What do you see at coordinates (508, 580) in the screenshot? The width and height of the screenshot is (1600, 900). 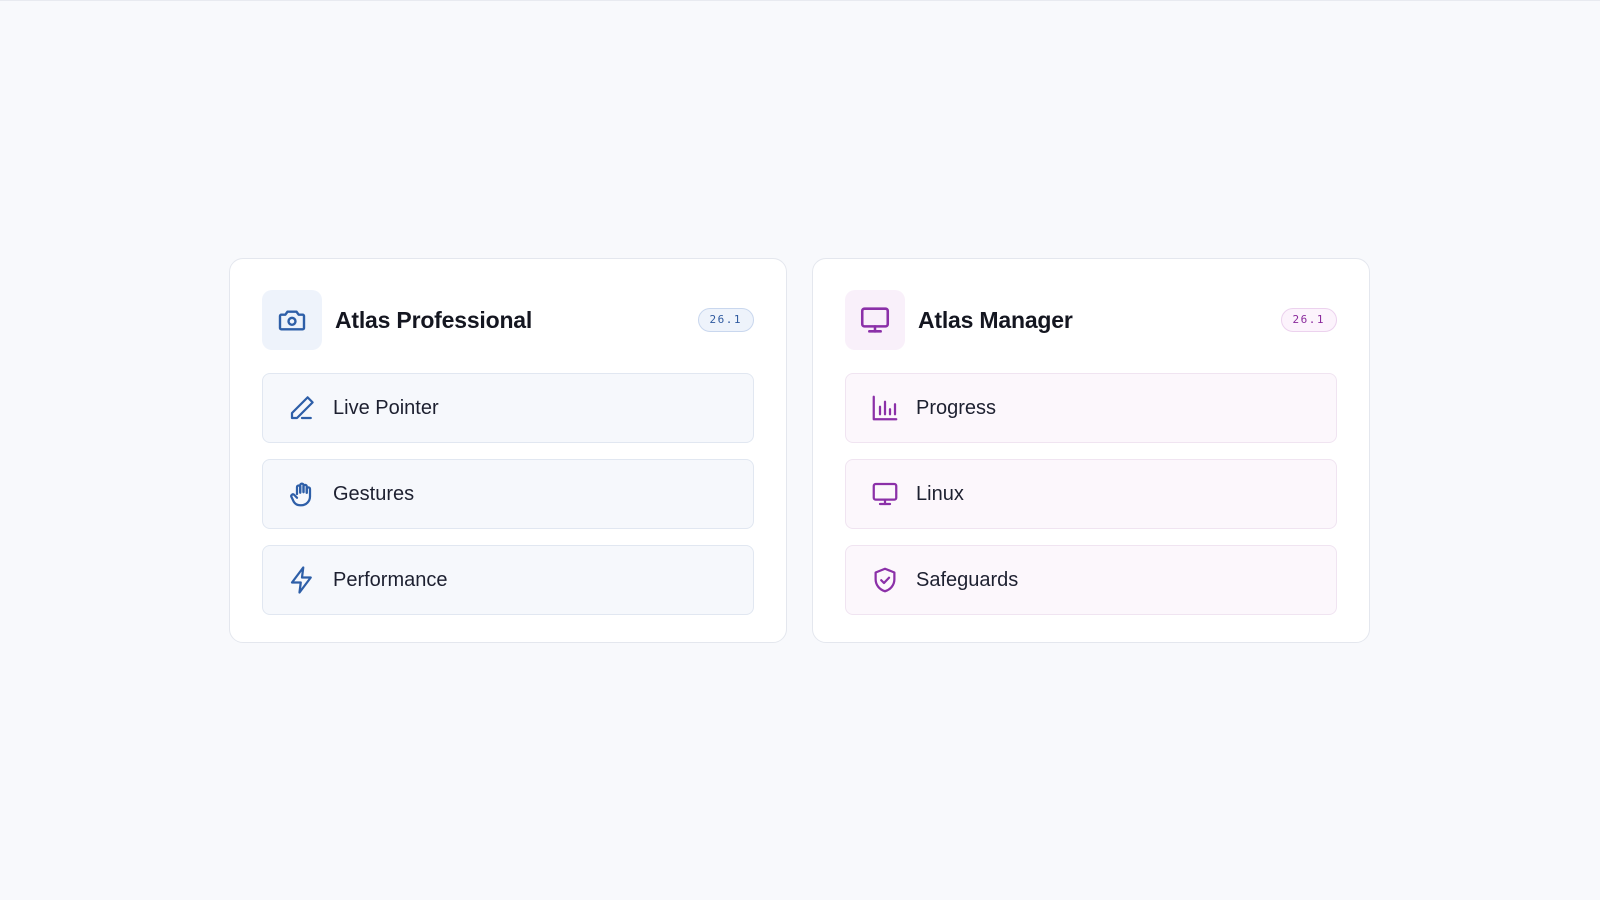 I see `feature-performance: Performance` at bounding box center [508, 580].